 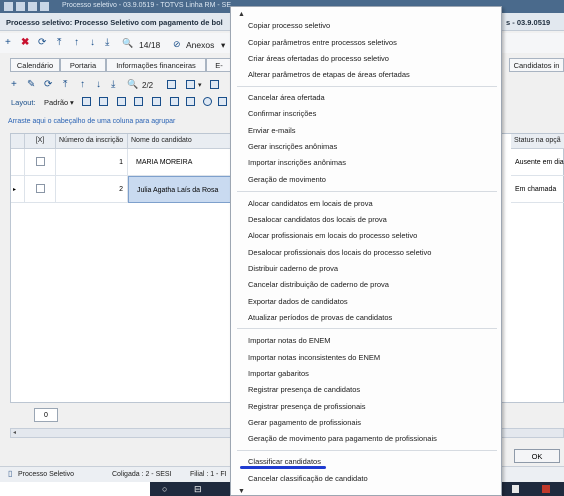 I want to click on layout-toolbar: Layout: Padrão ▾, so click(x=115, y=102).